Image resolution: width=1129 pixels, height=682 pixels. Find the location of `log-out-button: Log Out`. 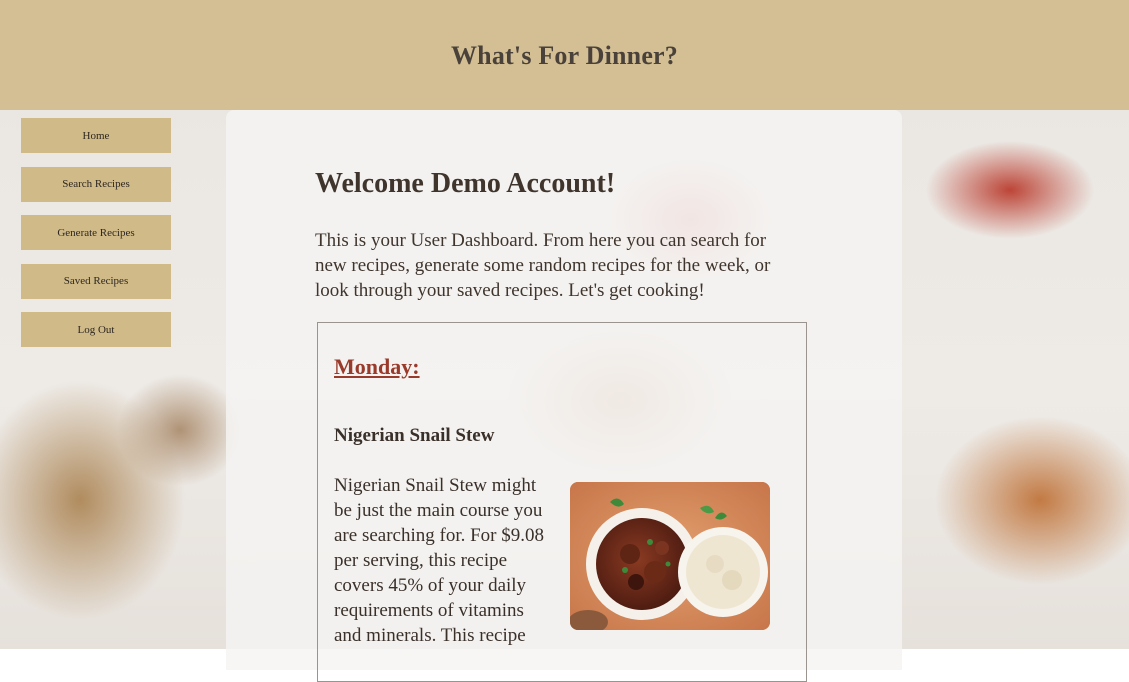

log-out-button: Log Out is located at coordinates (96, 329).